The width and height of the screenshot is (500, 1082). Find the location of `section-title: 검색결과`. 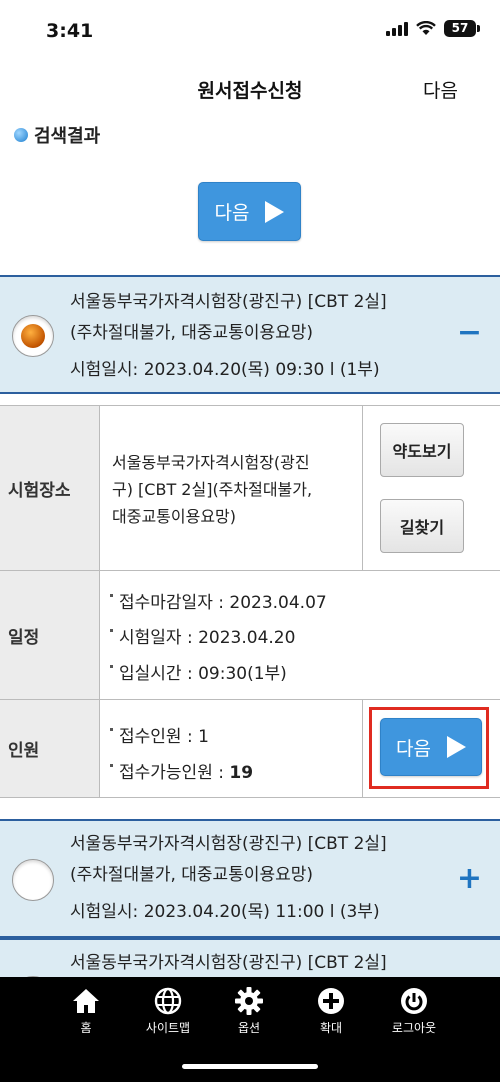

section-title: 검색결과 is located at coordinates (57, 135).